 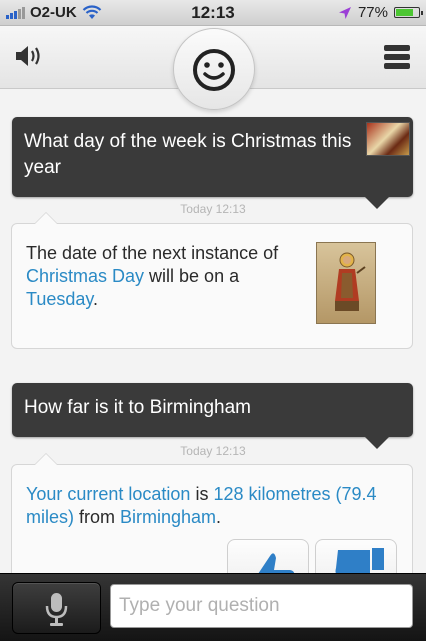 I want to click on input-bar, so click(x=213, y=607).